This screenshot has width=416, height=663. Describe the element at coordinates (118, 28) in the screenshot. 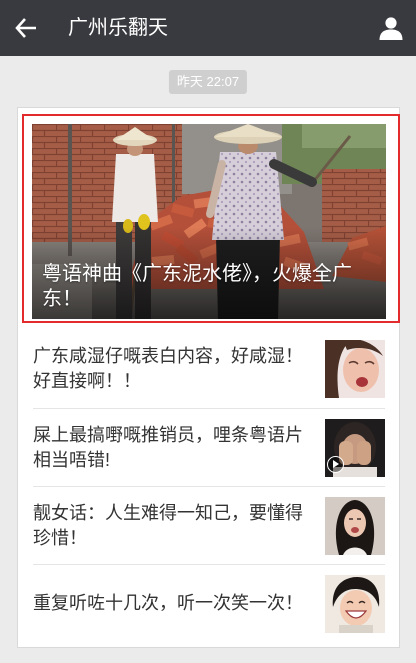

I see `chat-title: 广州乐翻天` at that location.